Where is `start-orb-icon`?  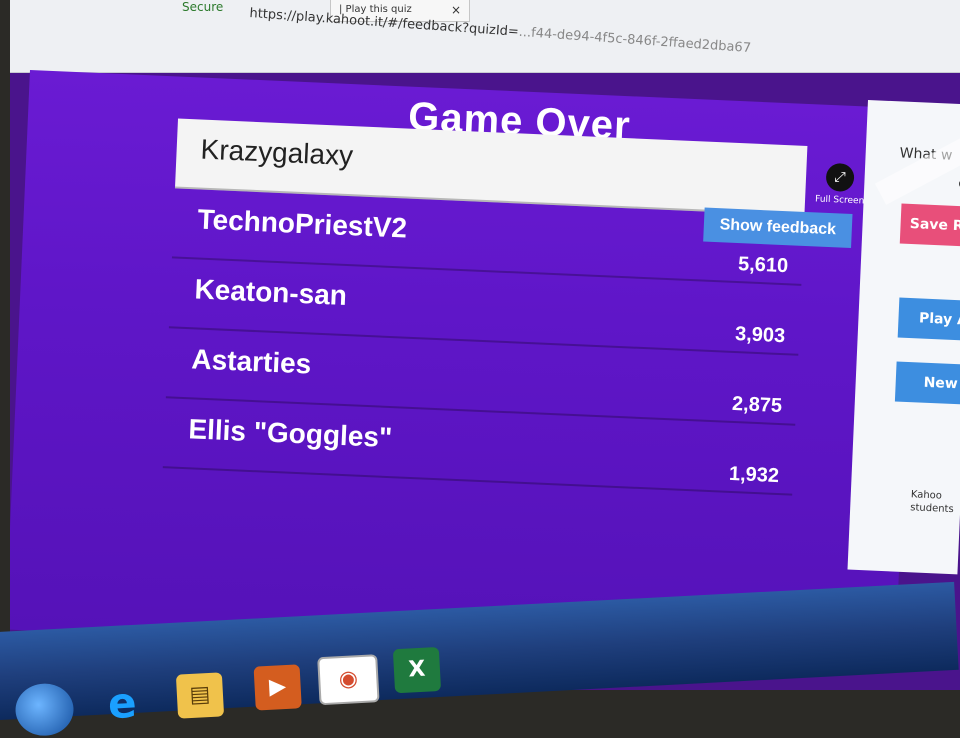 start-orb-icon is located at coordinates (44, 710).